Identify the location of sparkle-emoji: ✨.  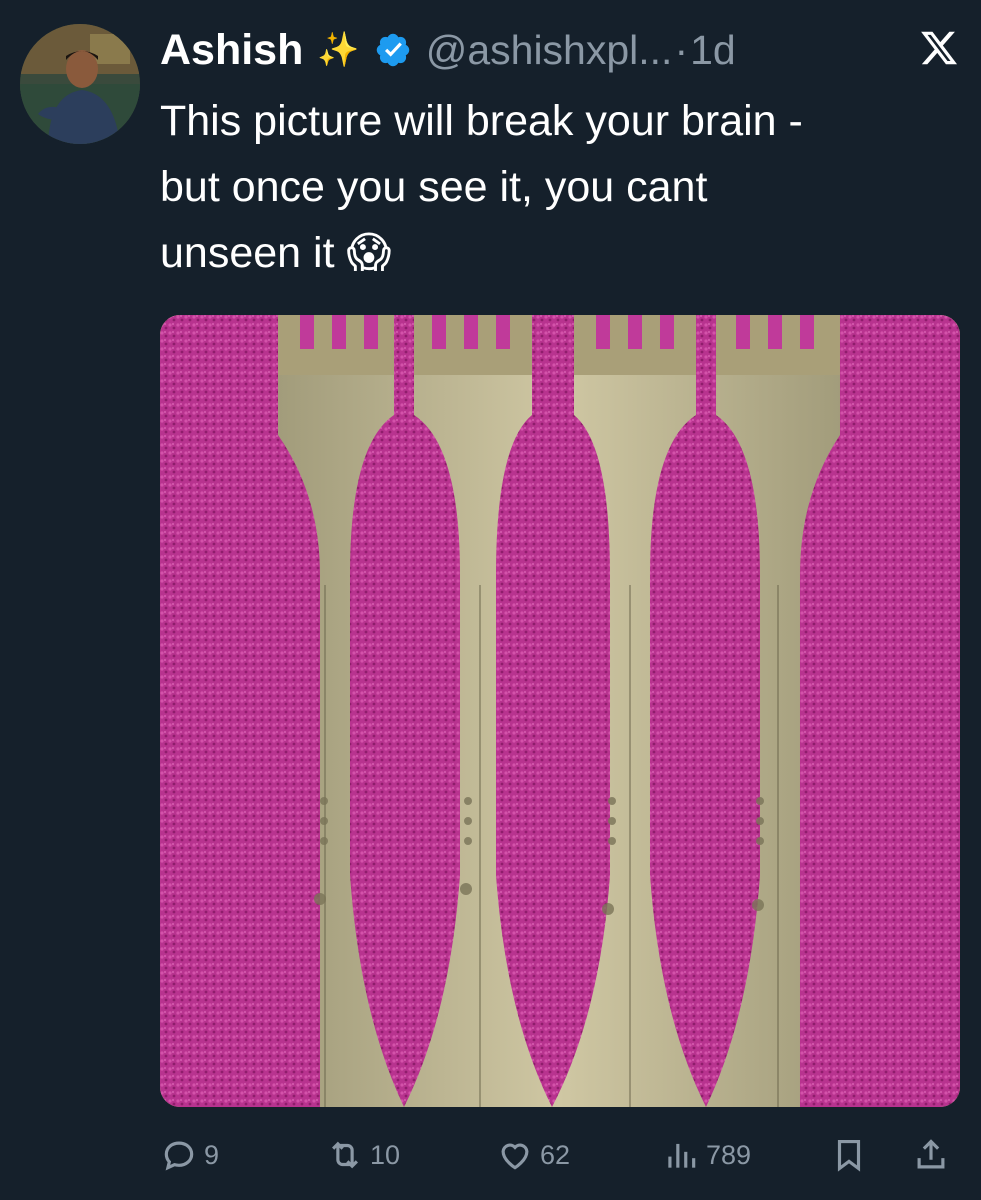
(338, 50).